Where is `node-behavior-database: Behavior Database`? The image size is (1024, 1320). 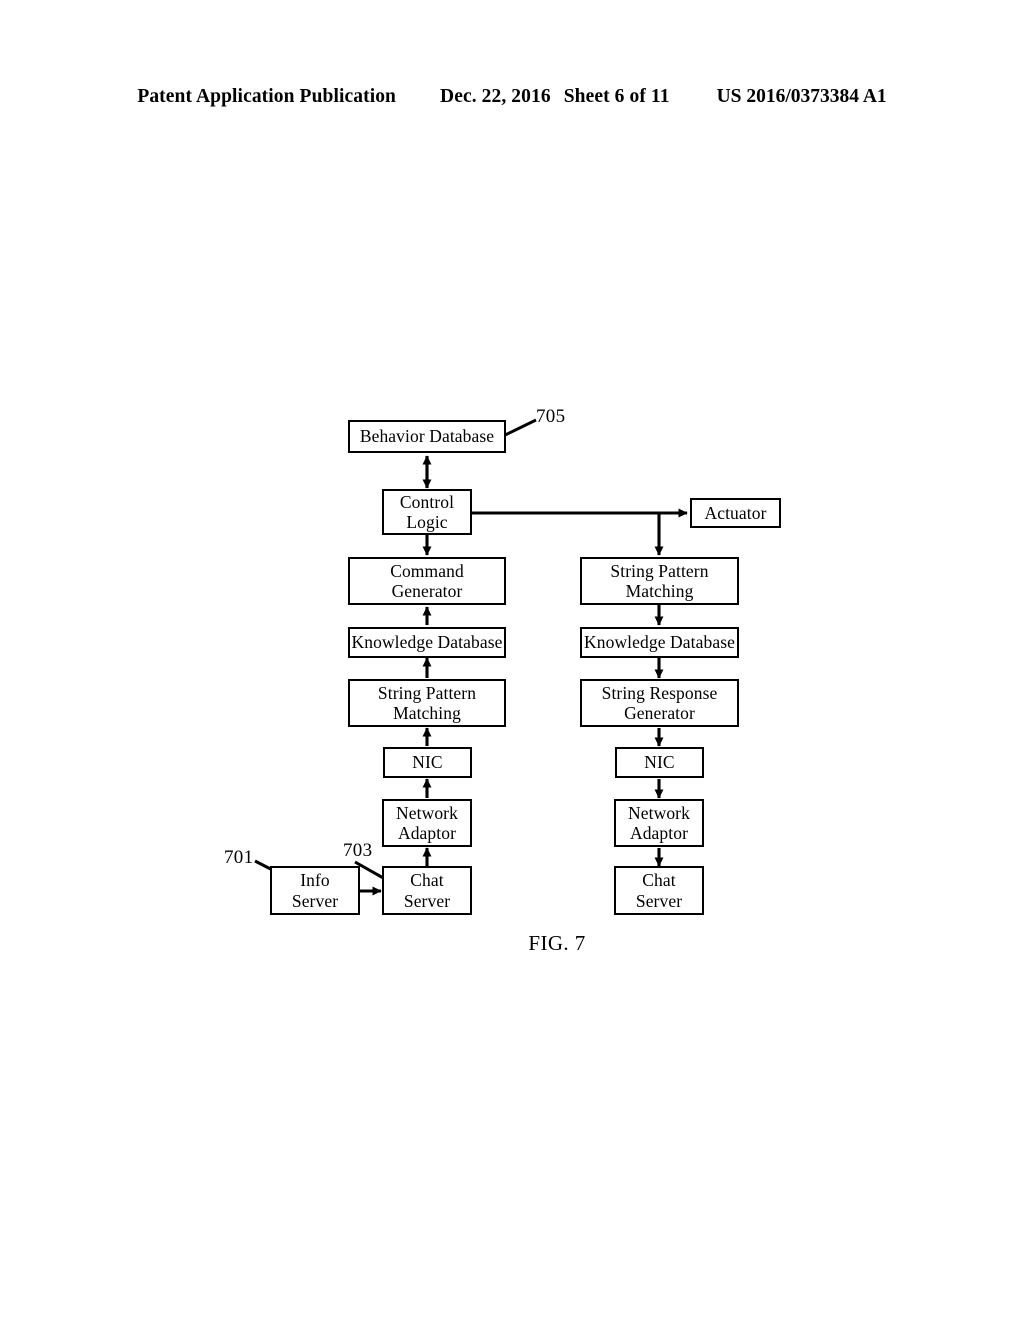
node-behavior-database: Behavior Database is located at coordinates (427, 436).